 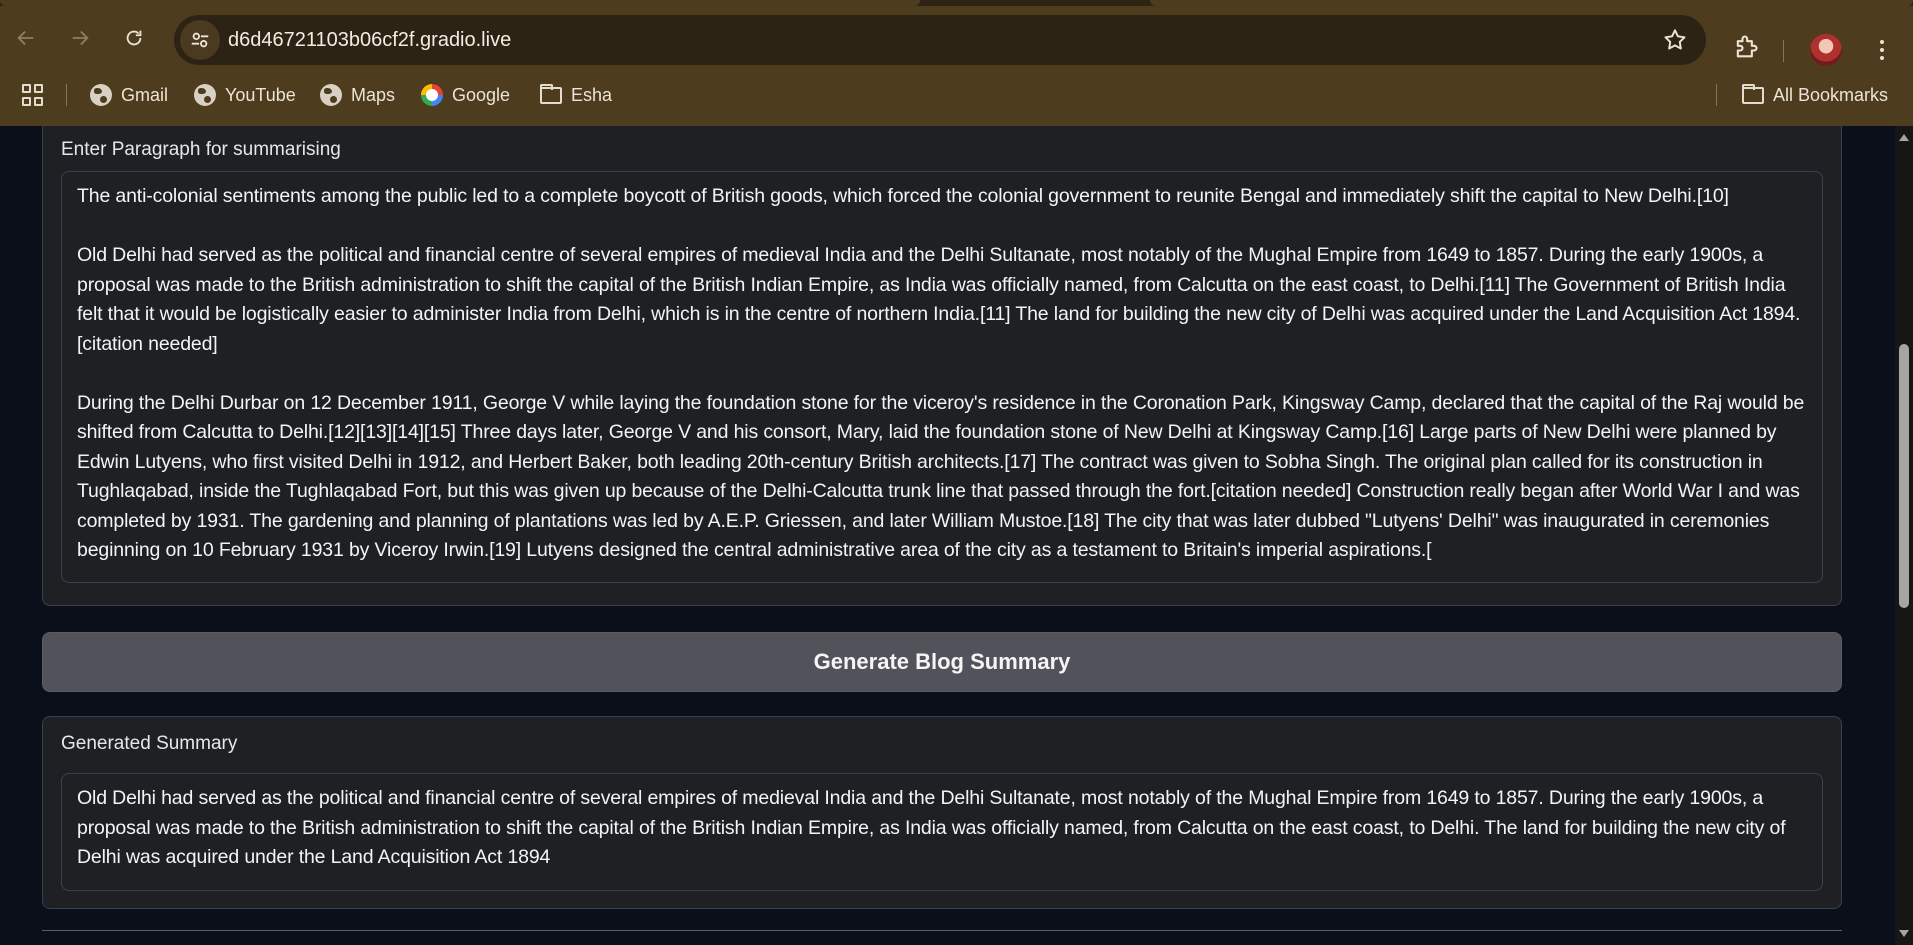 I want to click on bookmark-label: Google, so click(x=481, y=94).